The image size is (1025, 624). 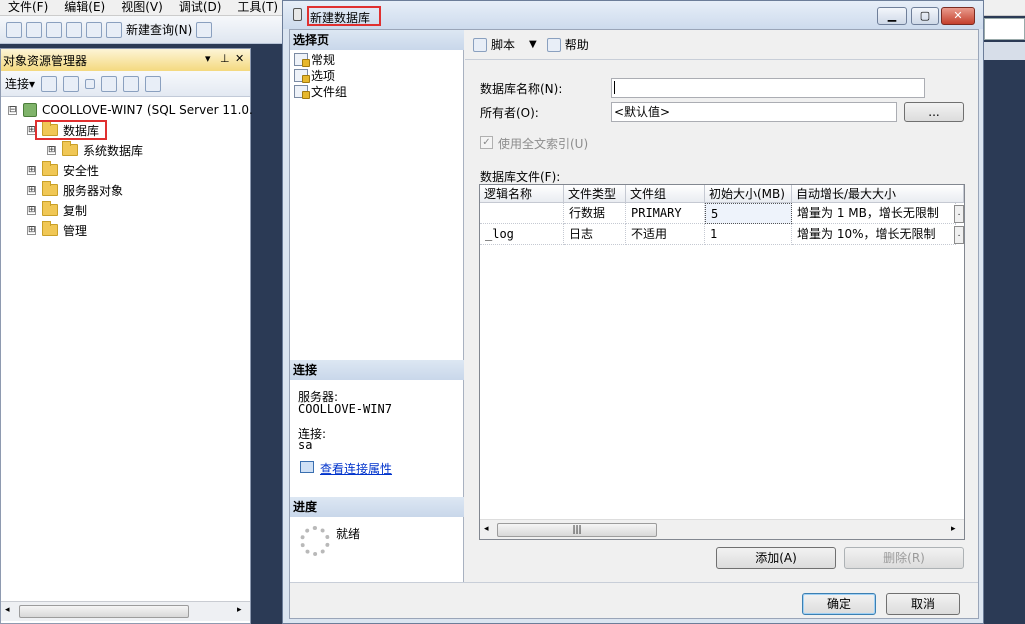 What do you see at coordinates (109, 83) in the screenshot?
I see `filter-icon` at bounding box center [109, 83].